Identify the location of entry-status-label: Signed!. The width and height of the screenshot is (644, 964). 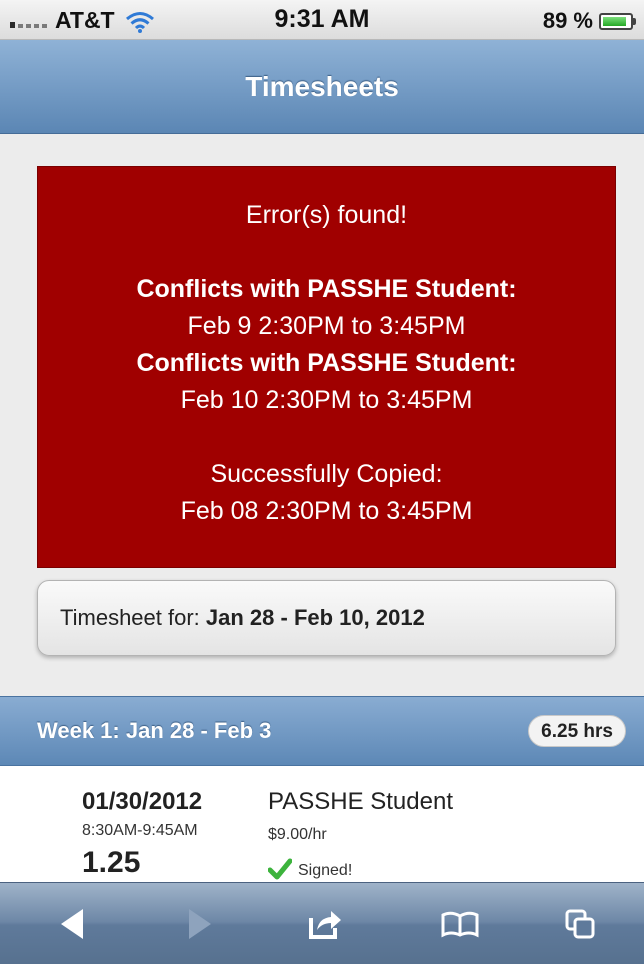
(325, 870).